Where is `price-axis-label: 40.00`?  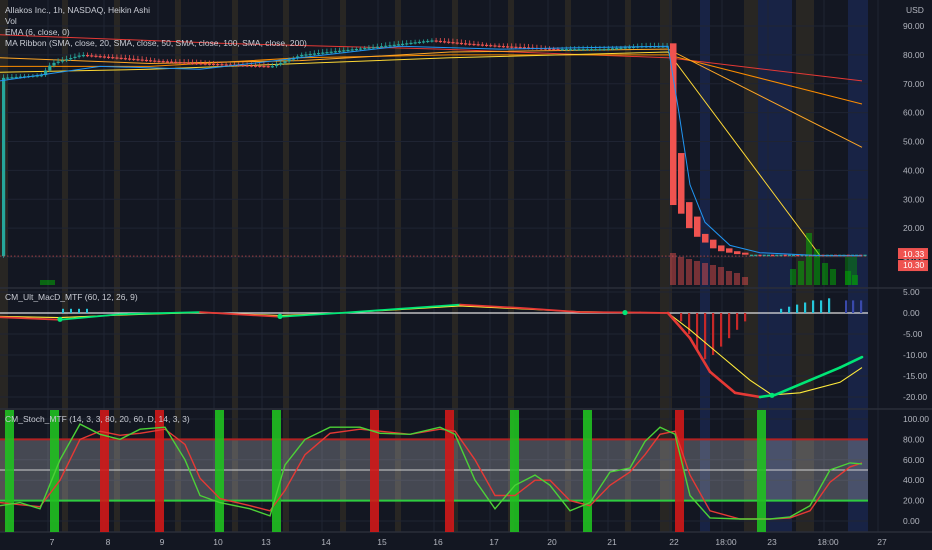 price-axis-label: 40.00 is located at coordinates (914, 170).